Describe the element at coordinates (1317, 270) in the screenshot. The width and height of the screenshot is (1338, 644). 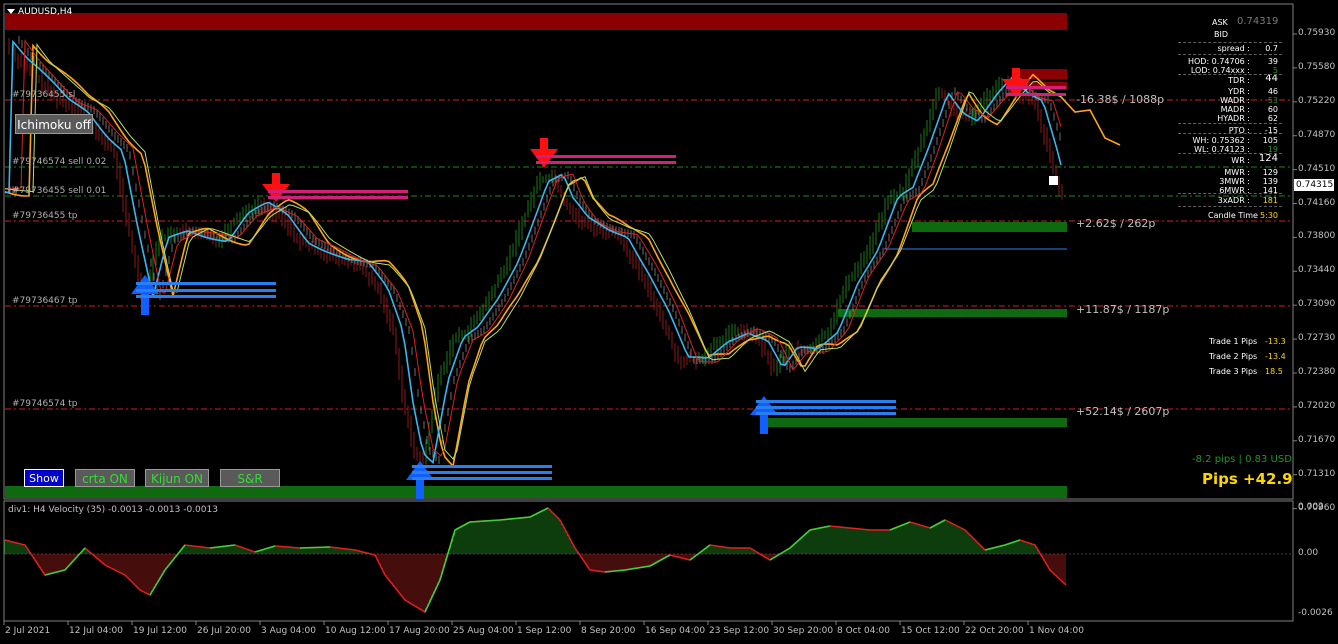
I see `price-axis-label: 0.73440` at that location.